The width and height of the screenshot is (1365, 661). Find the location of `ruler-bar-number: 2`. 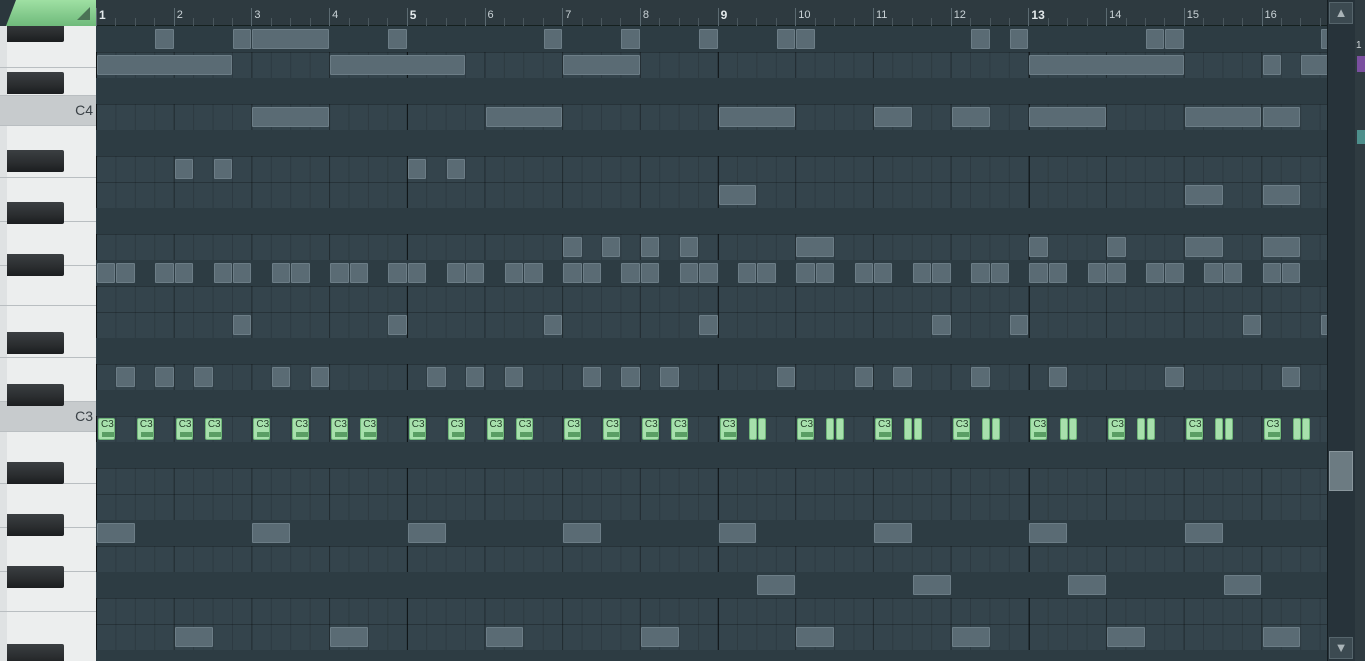

ruler-bar-number: 2 is located at coordinates (180, 15).